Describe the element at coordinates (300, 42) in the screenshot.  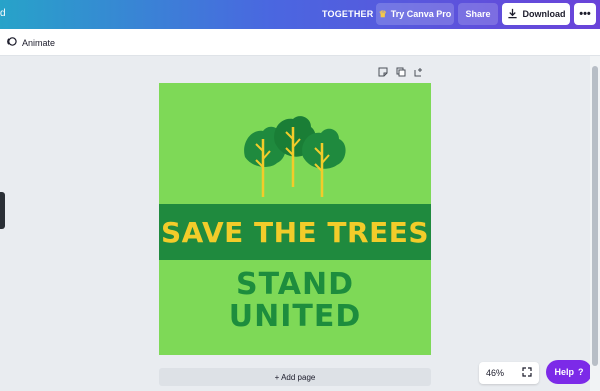
I see `editor-toolbar: Animate` at that location.